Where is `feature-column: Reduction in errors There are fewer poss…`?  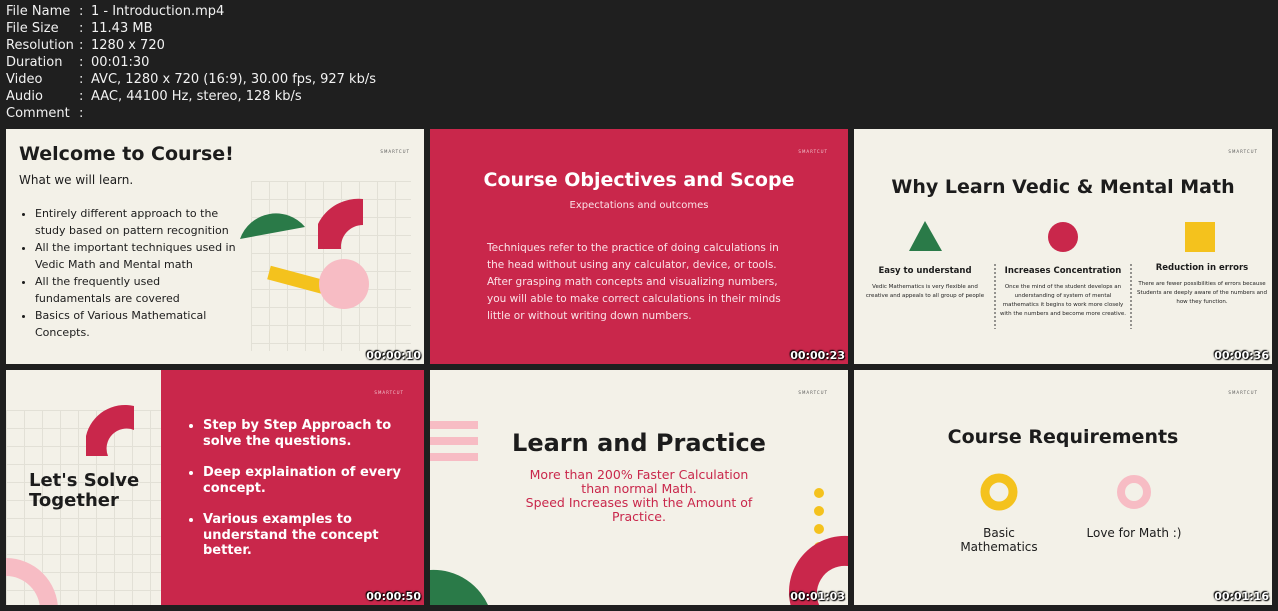 feature-column: Reduction in errors There are fewer poss… is located at coordinates (1202, 284).